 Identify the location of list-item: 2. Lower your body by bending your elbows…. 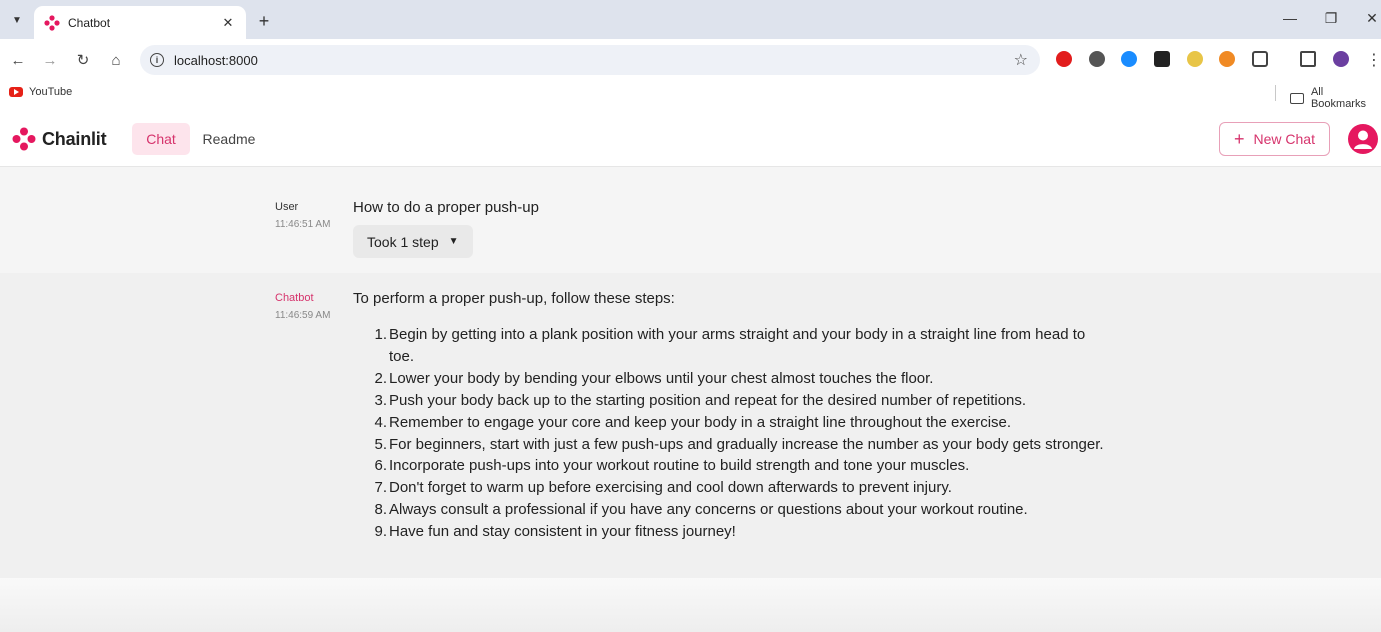
(741, 379).